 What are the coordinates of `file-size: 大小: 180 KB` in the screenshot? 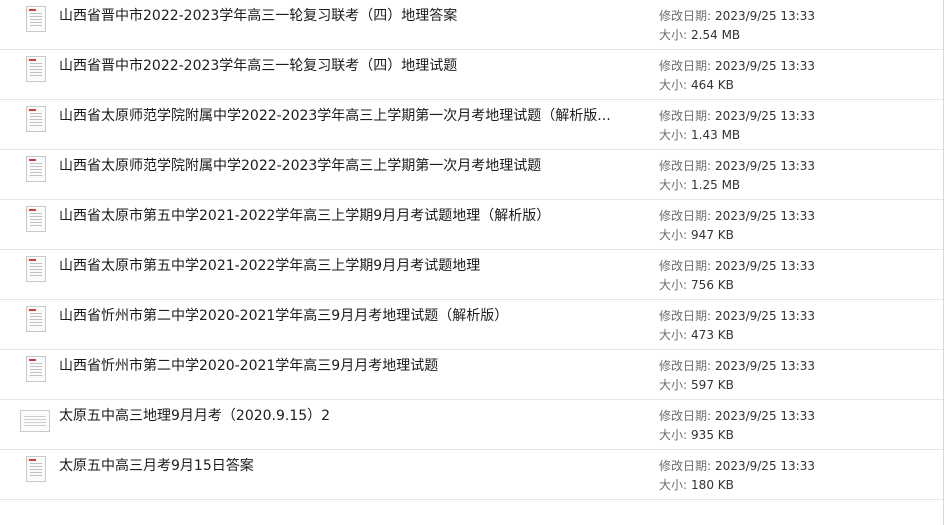 It's located at (696, 485).